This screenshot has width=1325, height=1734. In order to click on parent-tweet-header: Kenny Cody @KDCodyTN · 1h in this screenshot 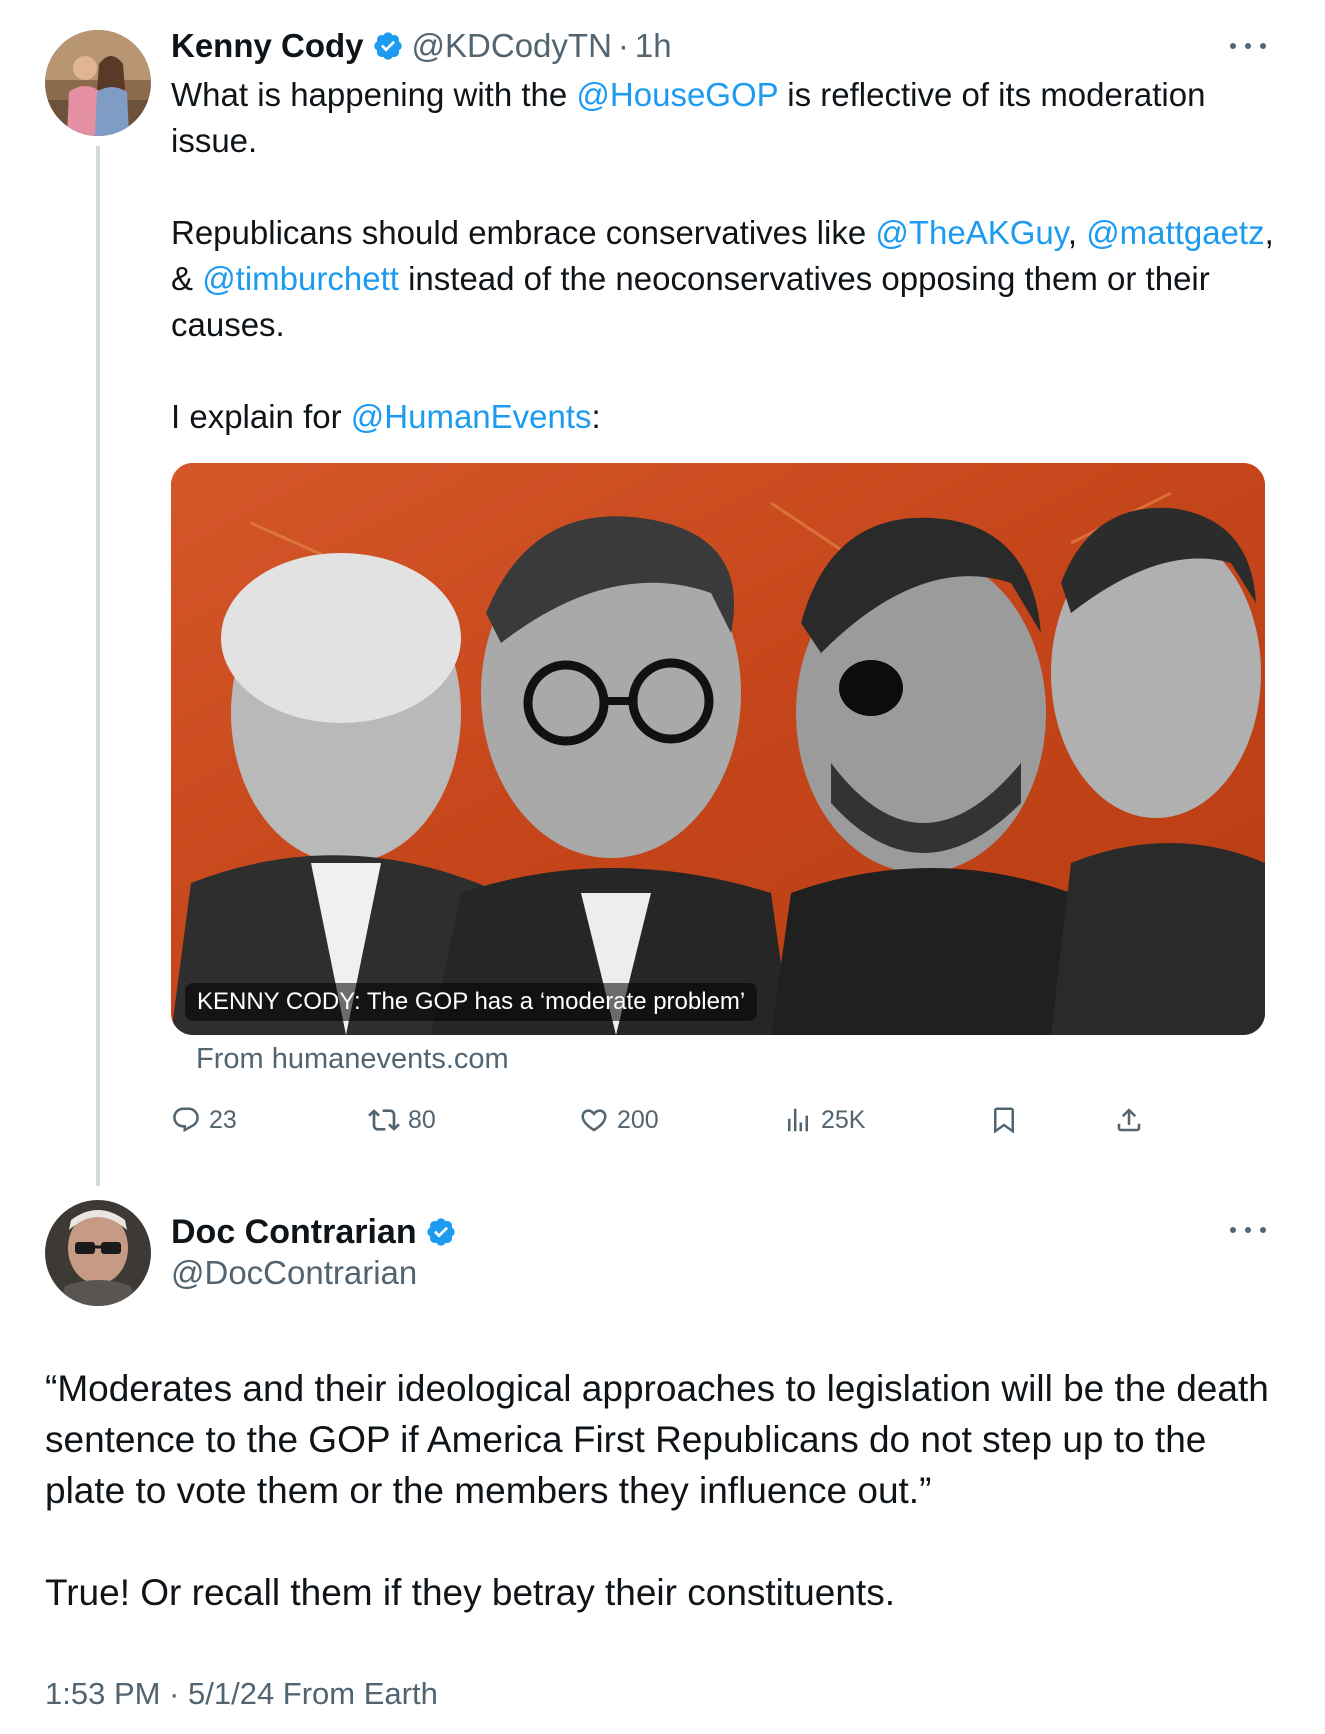, I will do `click(421, 46)`.